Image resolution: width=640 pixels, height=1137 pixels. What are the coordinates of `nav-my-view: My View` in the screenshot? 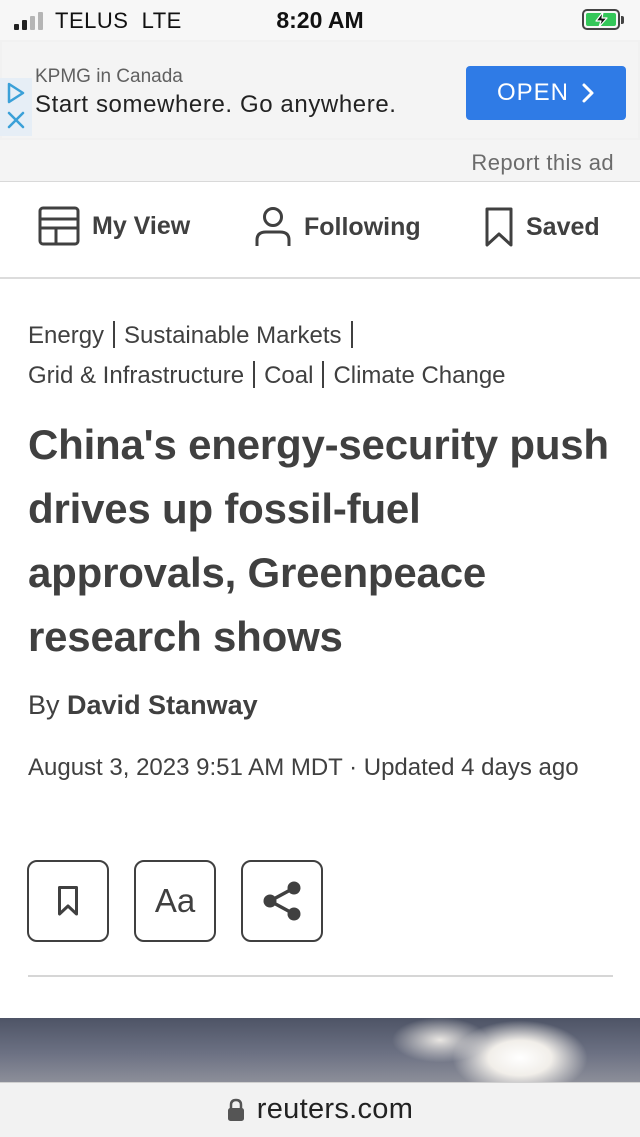 It's located at (114, 226).